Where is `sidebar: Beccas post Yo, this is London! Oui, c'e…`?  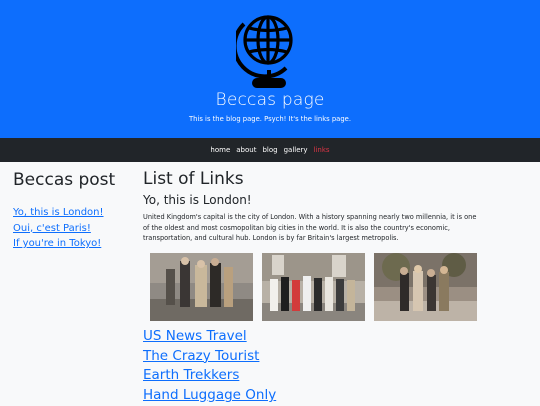 sidebar: Beccas post Yo, this is London! Oui, c'e… is located at coordinates (73, 211).